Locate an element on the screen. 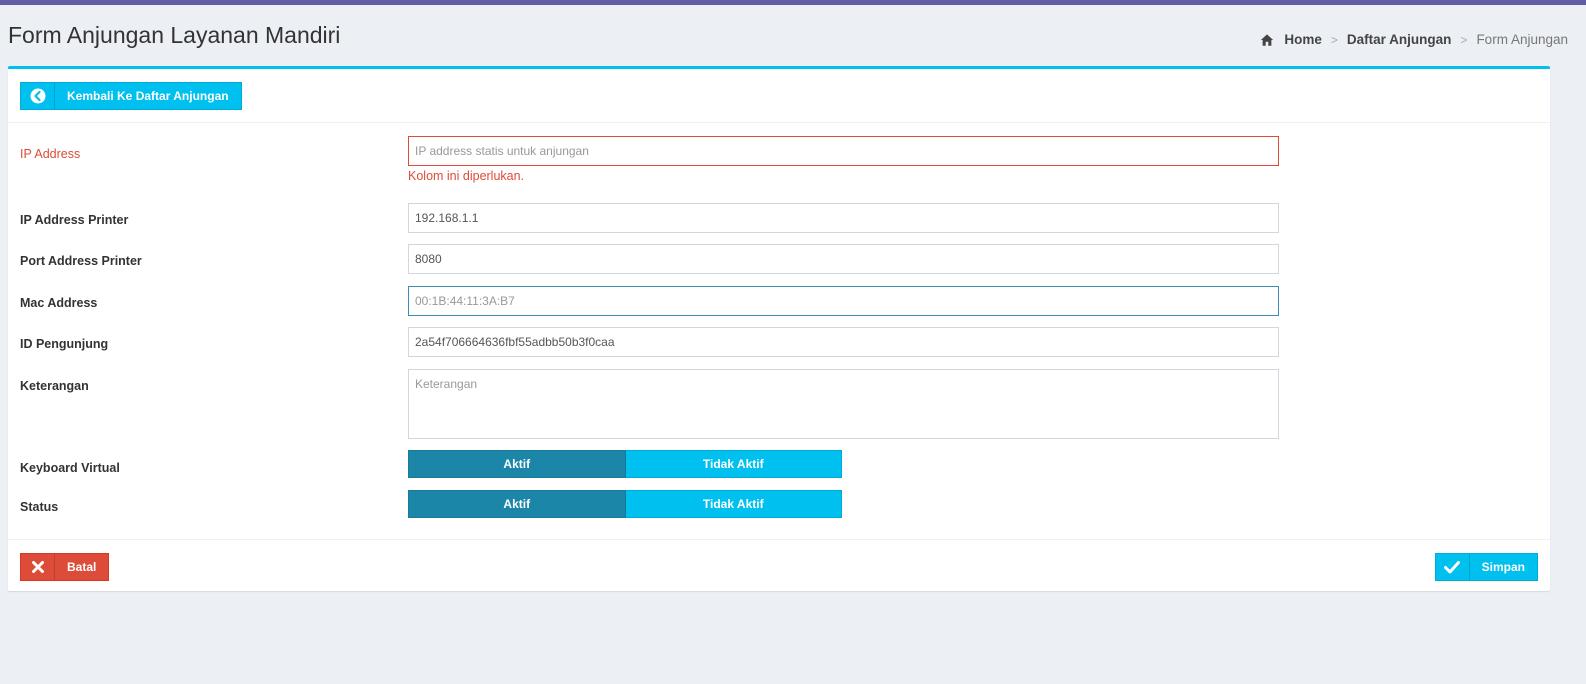 The height and width of the screenshot is (684, 1586). save-button: Simpan is located at coordinates (1486, 567).